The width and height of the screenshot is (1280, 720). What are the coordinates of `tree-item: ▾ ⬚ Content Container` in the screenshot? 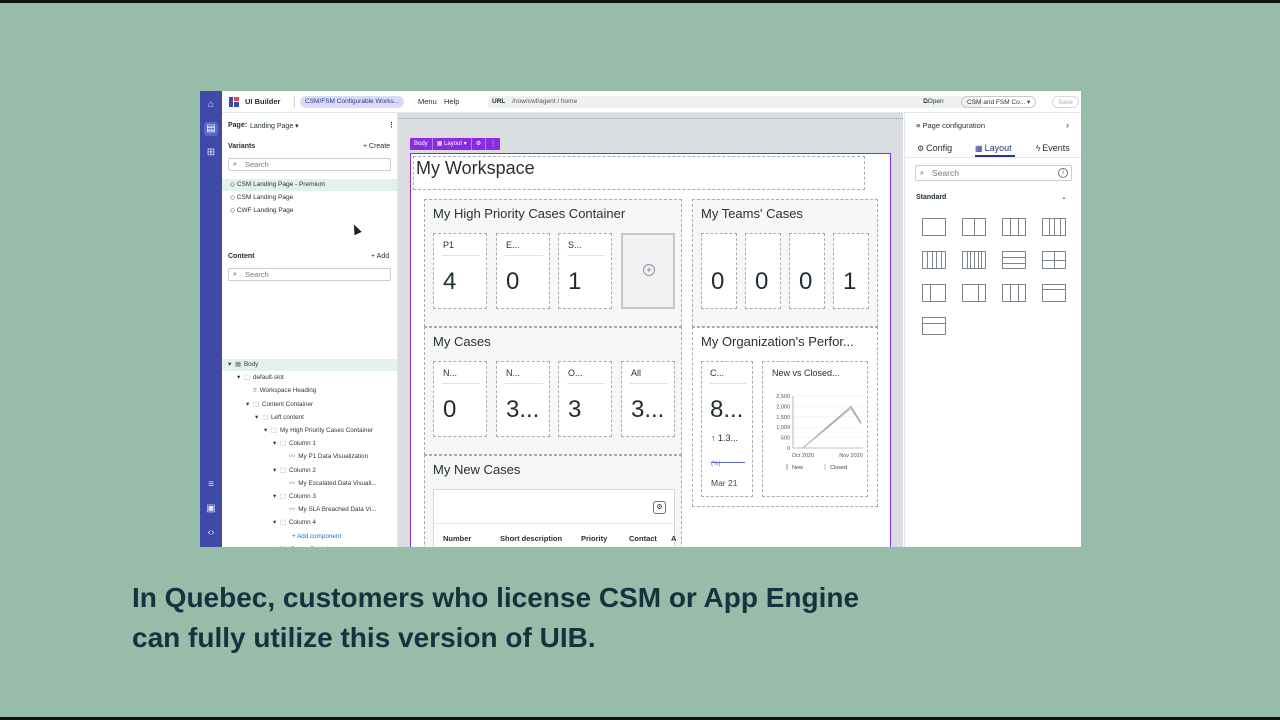 It's located at (309, 405).